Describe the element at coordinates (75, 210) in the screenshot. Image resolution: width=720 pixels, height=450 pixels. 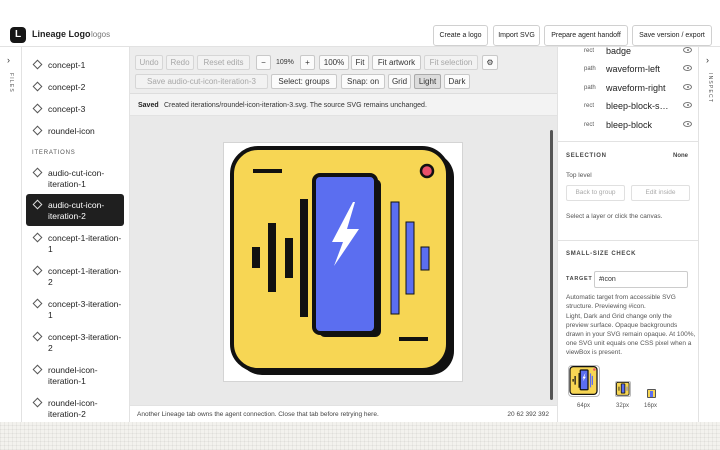
I see `iteration-item-active: audio-cut-icon-iteration-2` at that location.